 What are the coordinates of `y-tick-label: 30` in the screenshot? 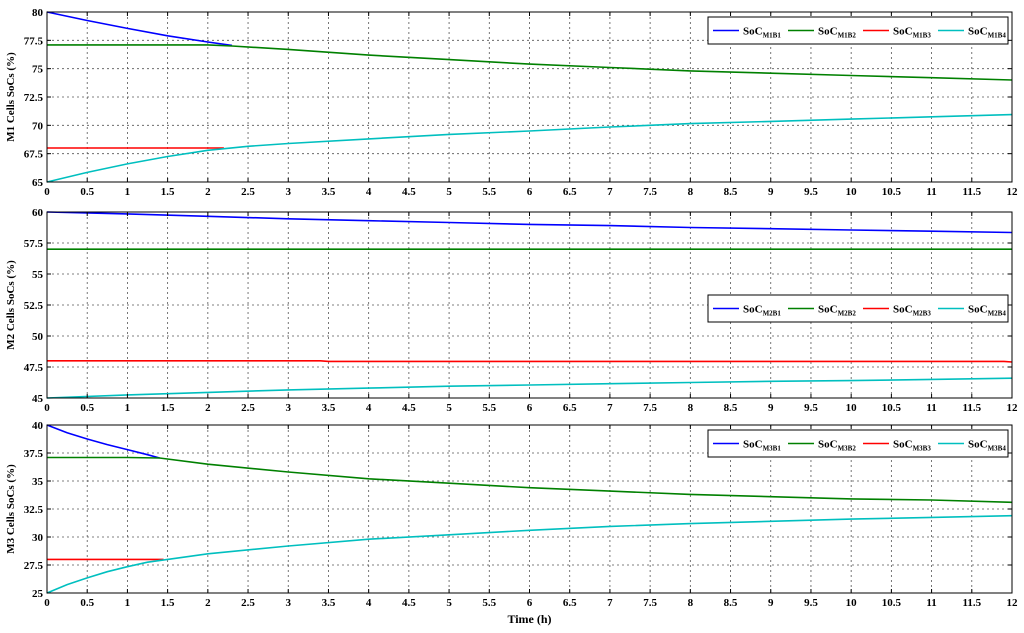 It's located at (38, 538).